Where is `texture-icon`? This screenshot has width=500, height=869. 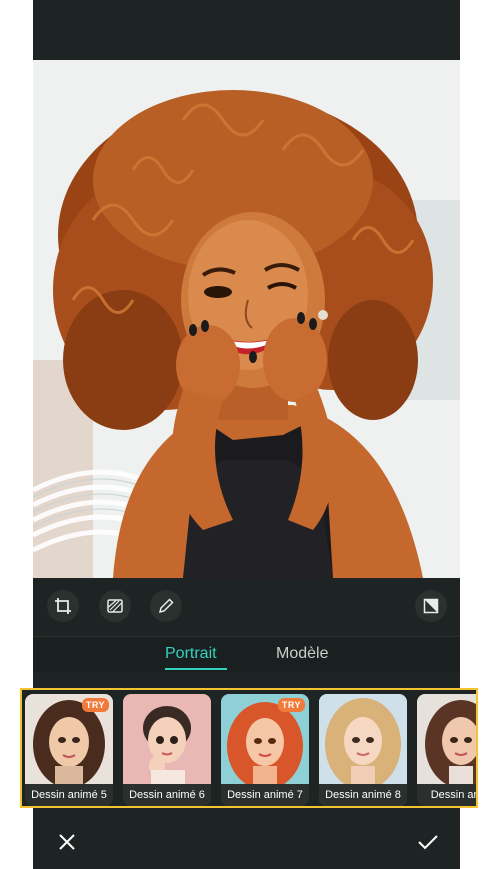
texture-icon is located at coordinates (115, 606).